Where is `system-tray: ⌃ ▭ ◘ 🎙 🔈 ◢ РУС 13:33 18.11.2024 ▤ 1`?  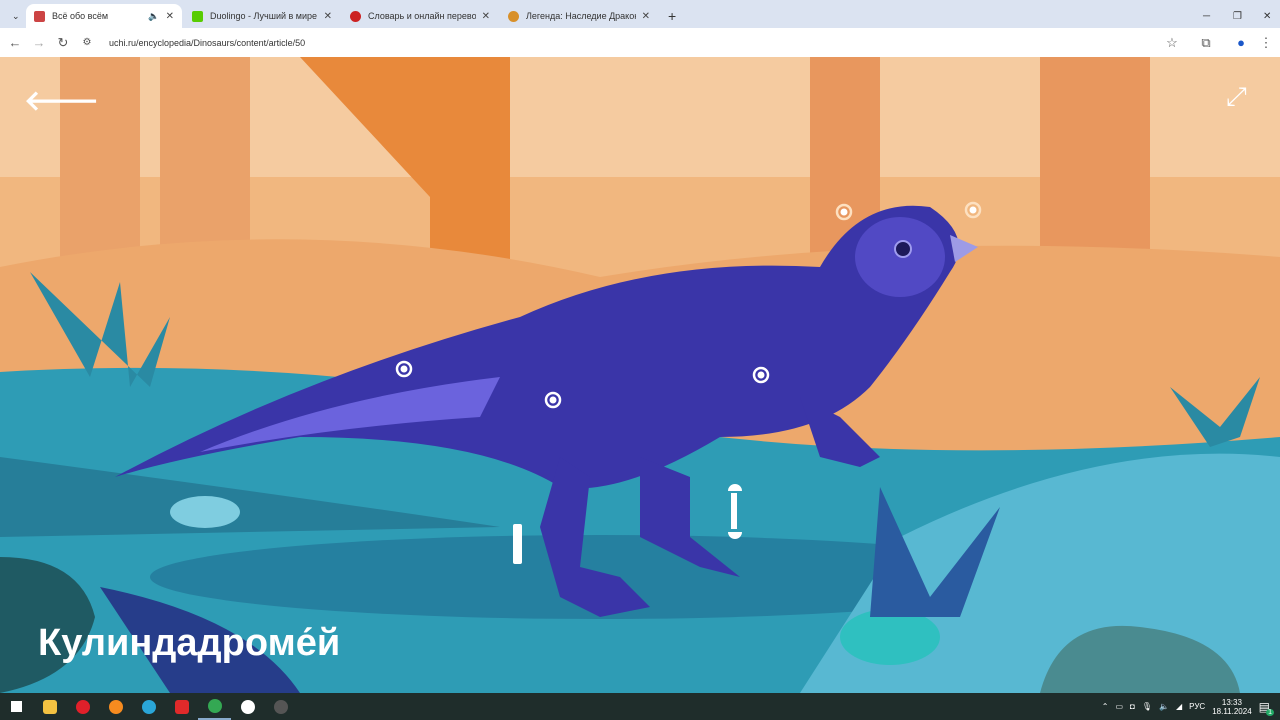
system-tray: ⌃ ▭ ◘ 🎙 🔈 ◢ РУС 13:33 18.11.2024 ▤ 1 is located at coordinates (1188, 706).